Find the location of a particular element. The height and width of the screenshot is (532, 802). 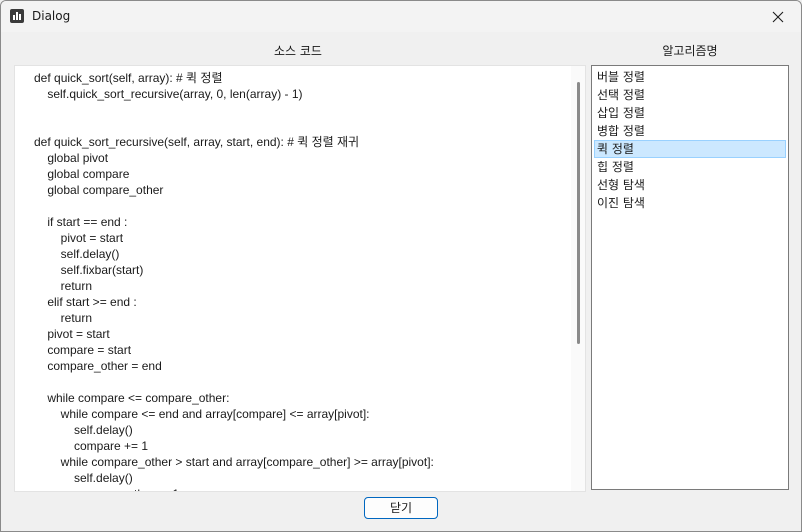

code-line: def quick_sort(self, array): # 퀵 정렬 is located at coordinates (128, 78).